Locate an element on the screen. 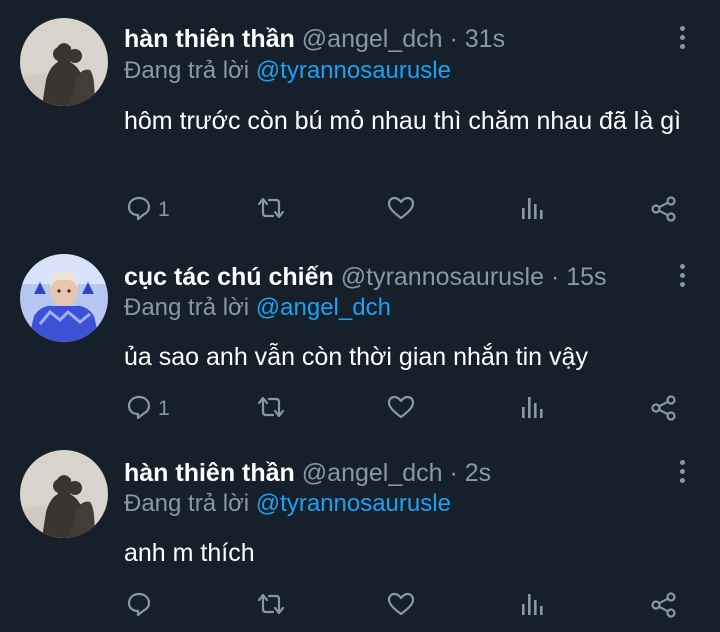 This screenshot has height=632, width=720. tweet-text: anh m thích is located at coordinates (189, 553).